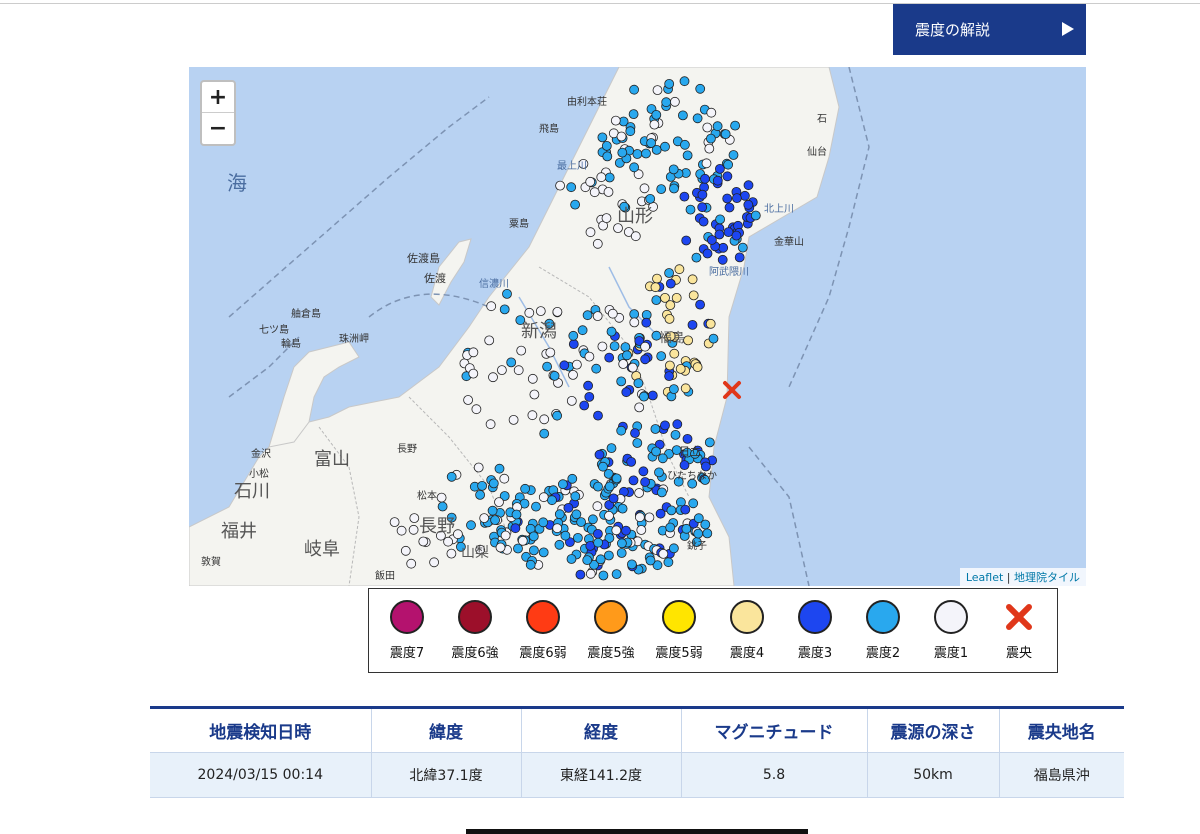 The height and width of the screenshot is (834, 1200). I want to click on leaflet-link: Leaflet, so click(984, 577).